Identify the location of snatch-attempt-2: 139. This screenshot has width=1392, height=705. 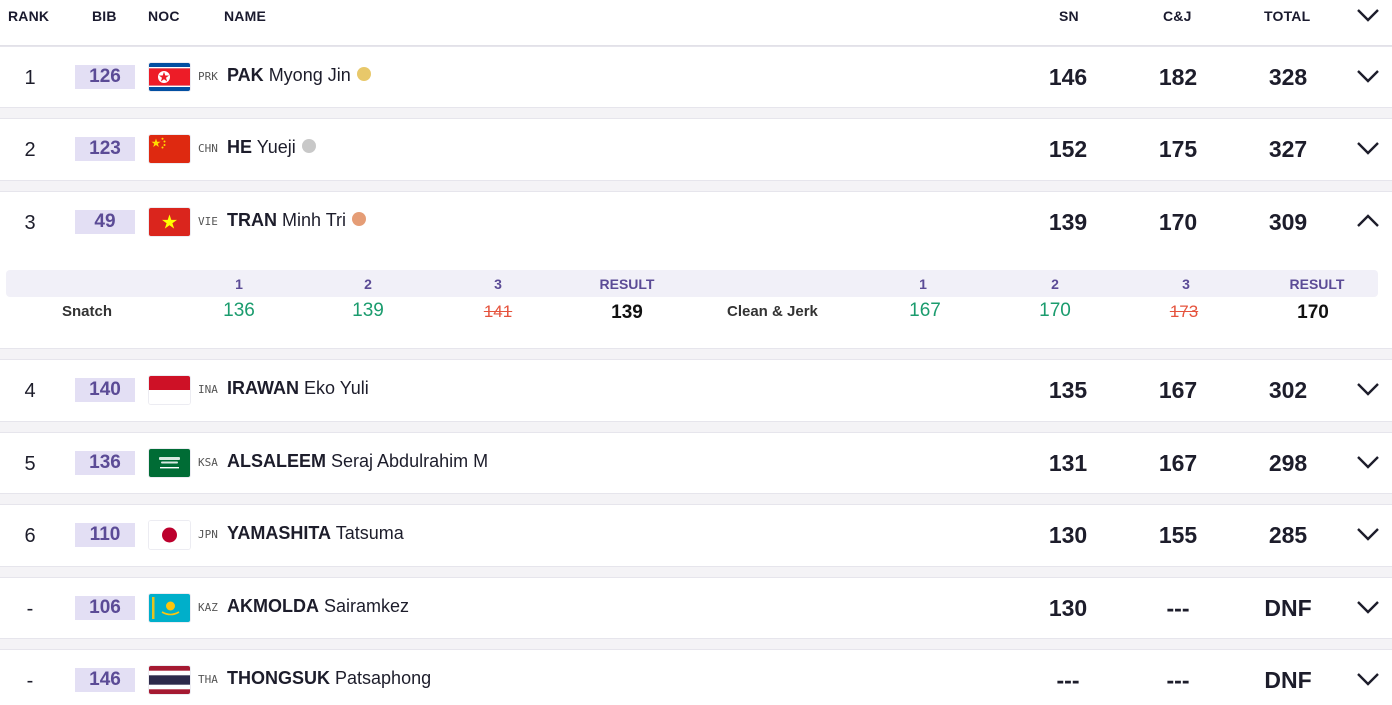
(368, 310).